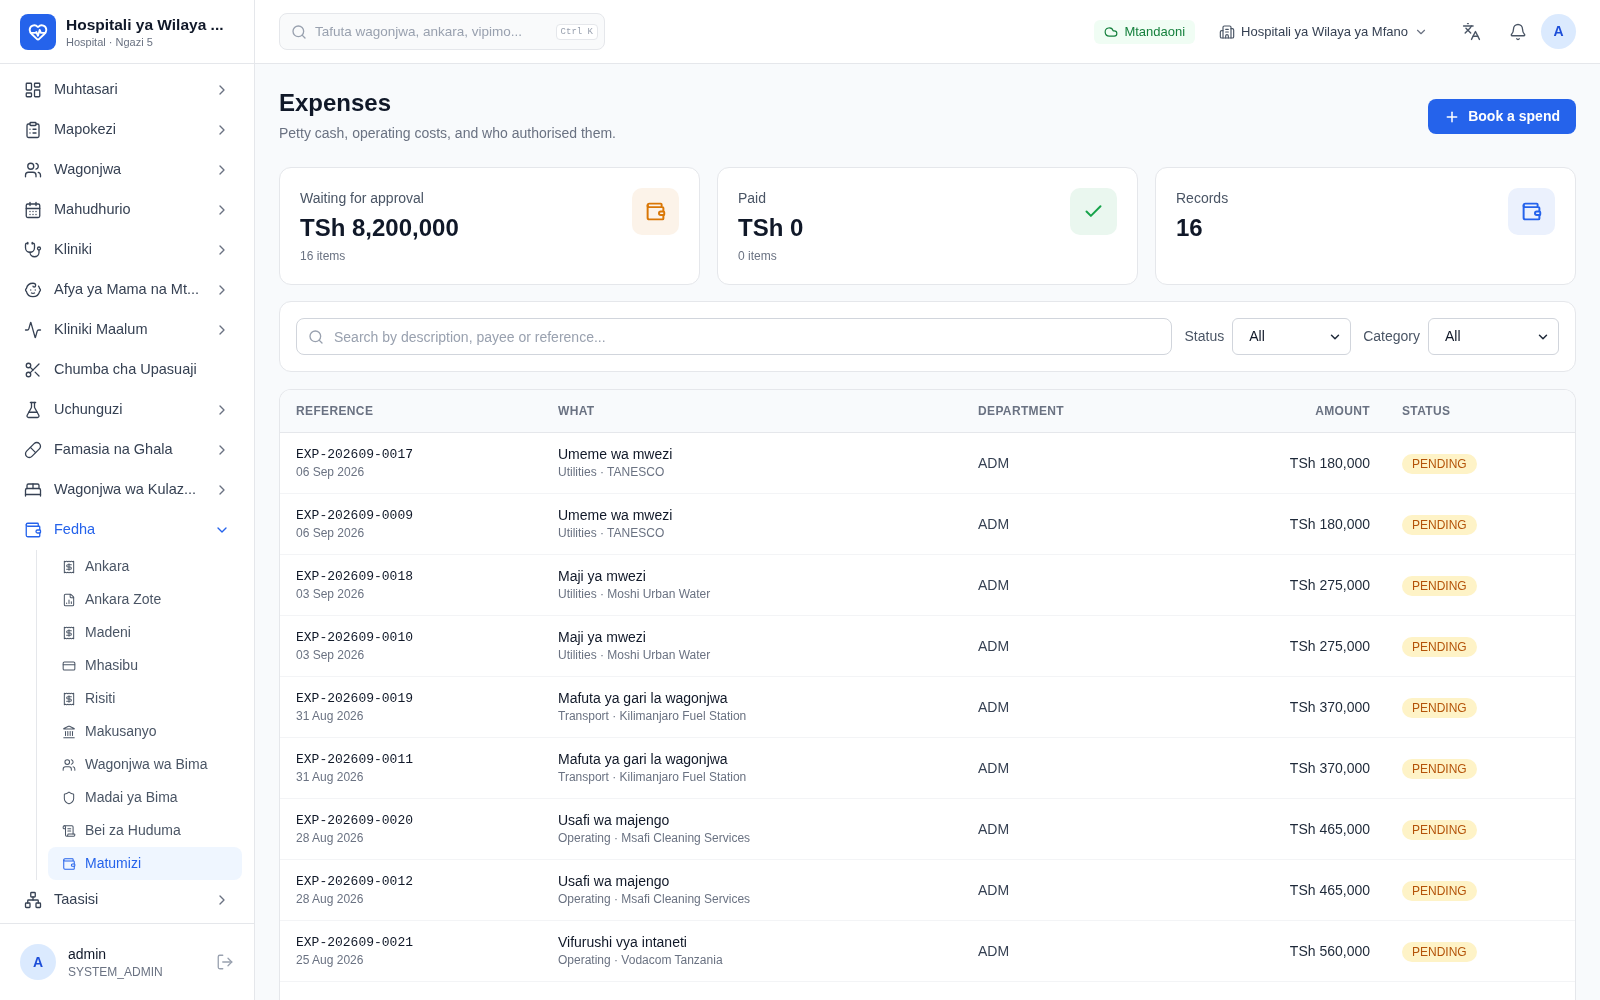  Describe the element at coordinates (641, 960) in the screenshot. I see `expense-detail: Operating · Vodacom Tanzania` at that location.